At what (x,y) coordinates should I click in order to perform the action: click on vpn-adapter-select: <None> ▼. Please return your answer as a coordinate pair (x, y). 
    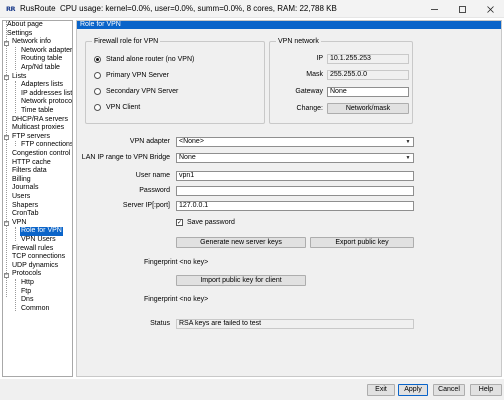
    Looking at the image, I should click on (295, 142).